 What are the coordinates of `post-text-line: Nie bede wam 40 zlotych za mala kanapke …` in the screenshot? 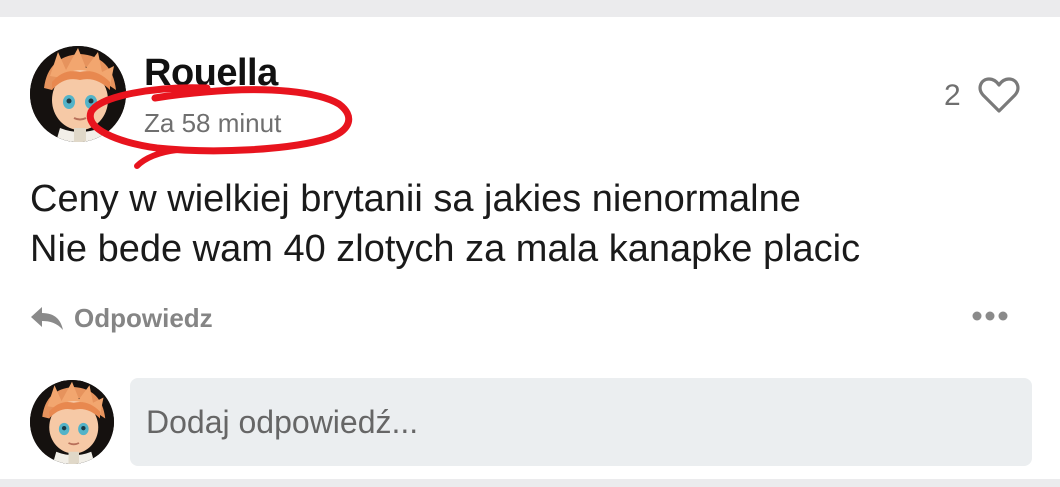 It's located at (445, 249).